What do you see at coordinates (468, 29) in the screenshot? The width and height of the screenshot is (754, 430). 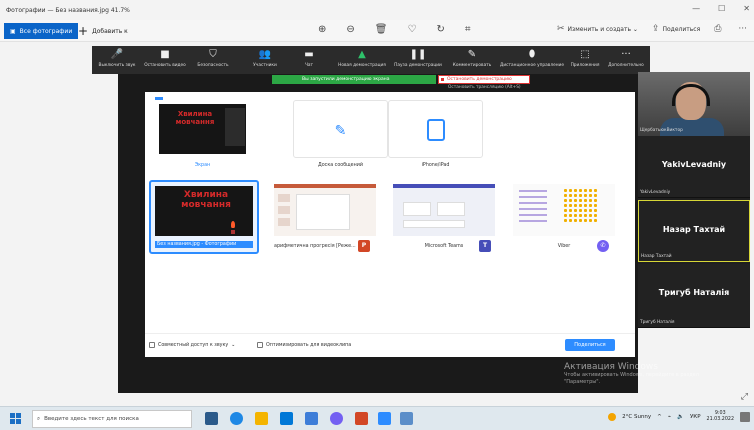 I see `crop-icon: ⌗` at bounding box center [468, 29].